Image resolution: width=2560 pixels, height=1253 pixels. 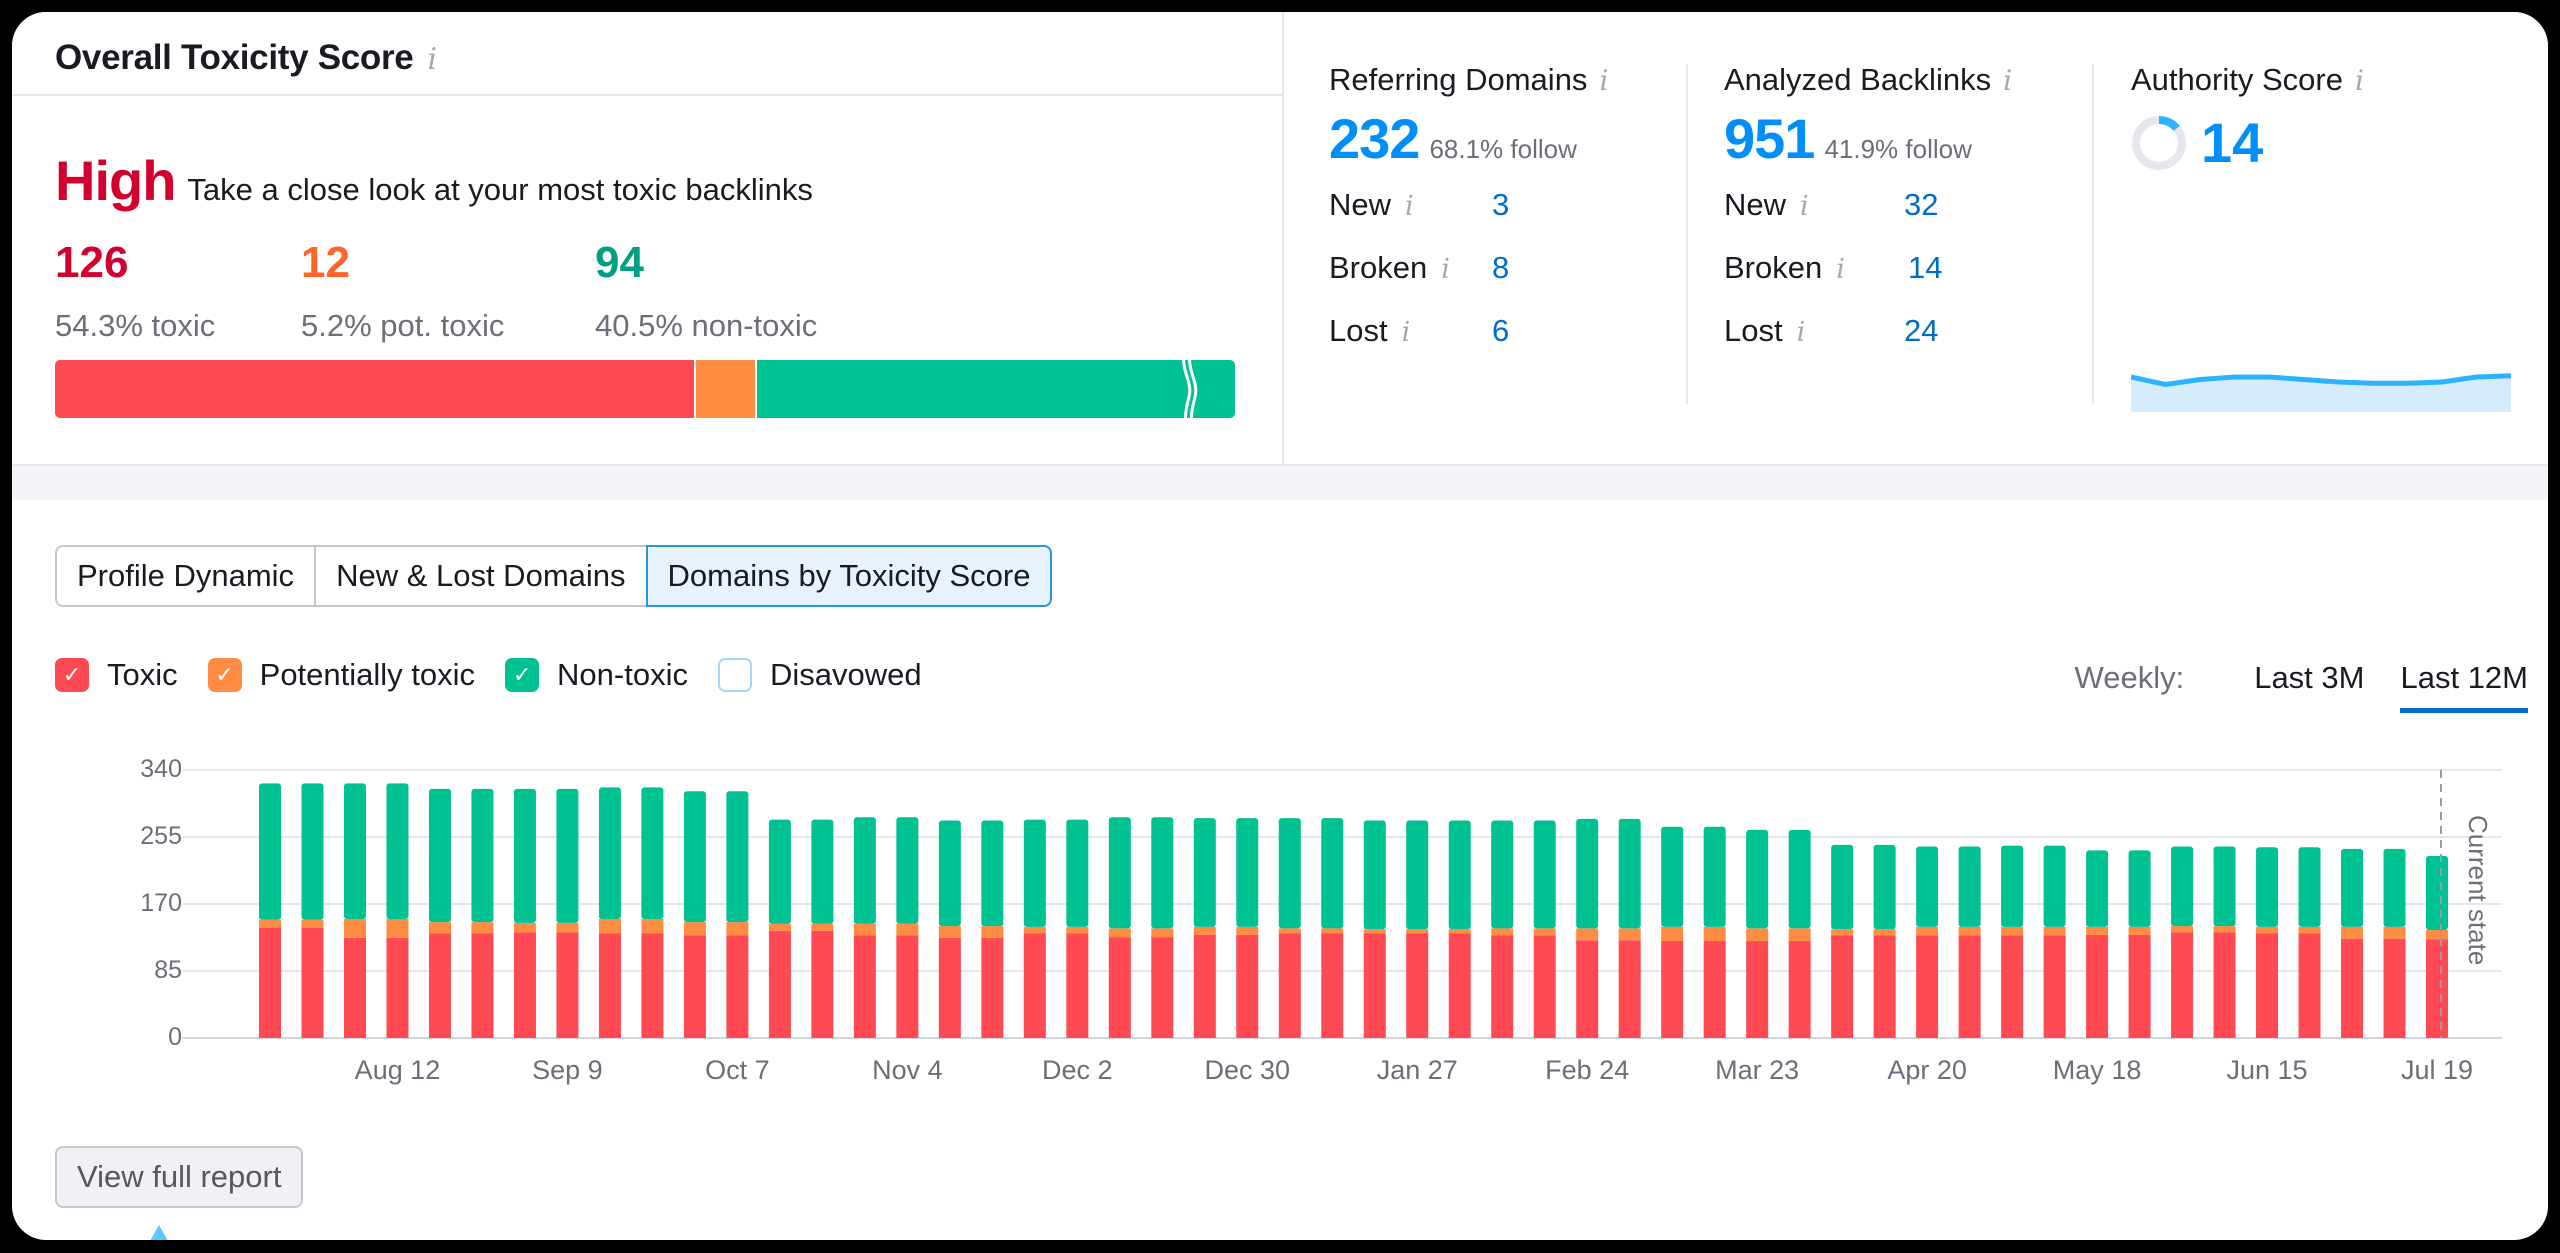 I want to click on legend-potentially-toxic: ✓ Potentially toxic, so click(x=341, y=675).